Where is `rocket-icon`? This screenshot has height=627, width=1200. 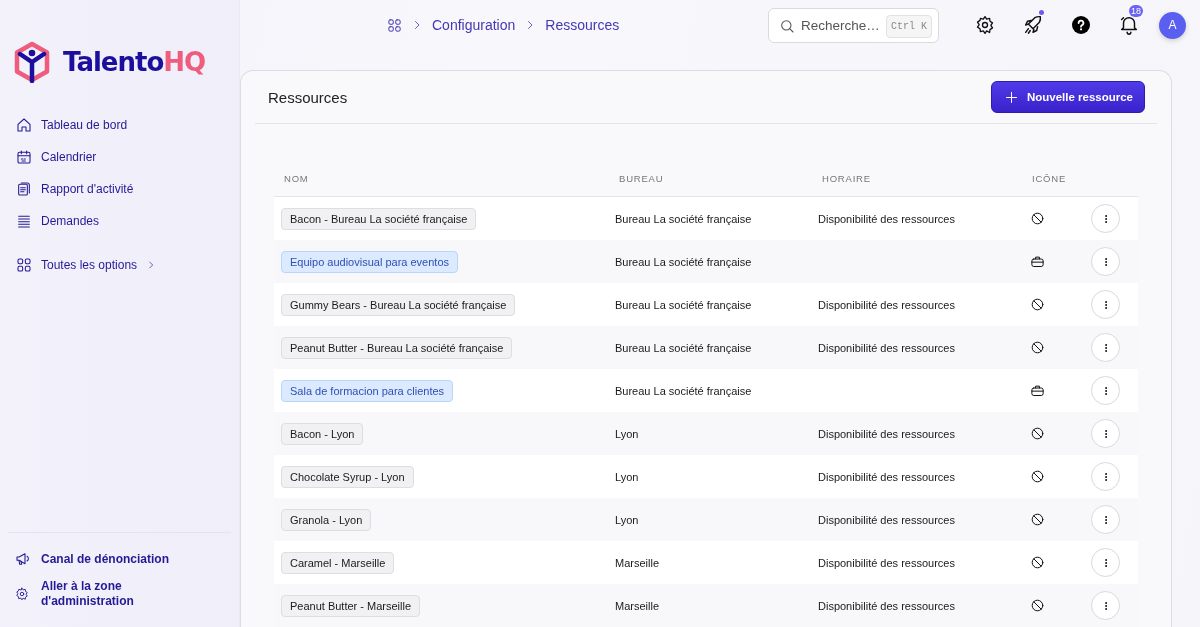
rocket-icon is located at coordinates (1033, 25).